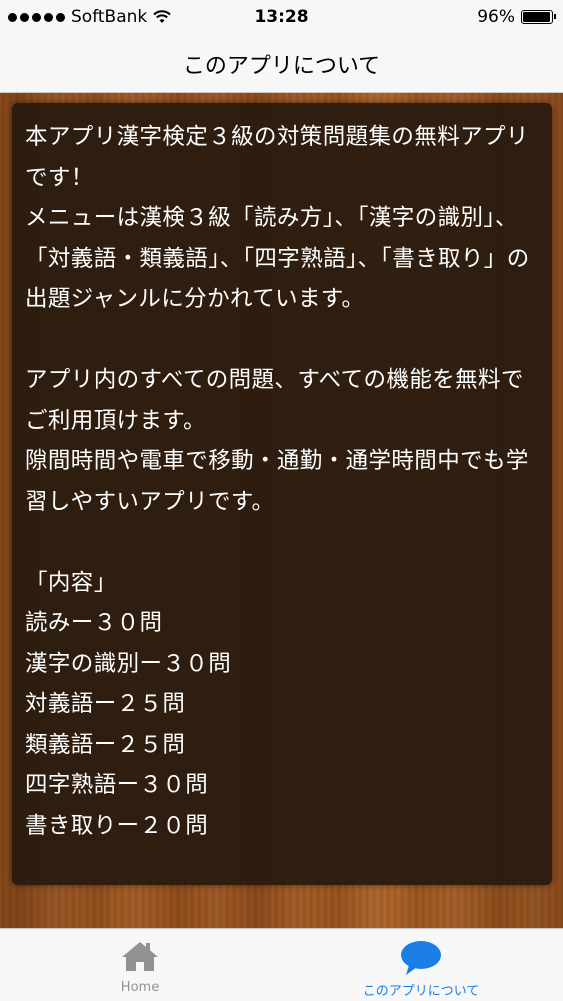 This screenshot has width=563, height=1001. Describe the element at coordinates (281, 964) in the screenshot. I see `tab-bar: Home このアプリについて` at that location.